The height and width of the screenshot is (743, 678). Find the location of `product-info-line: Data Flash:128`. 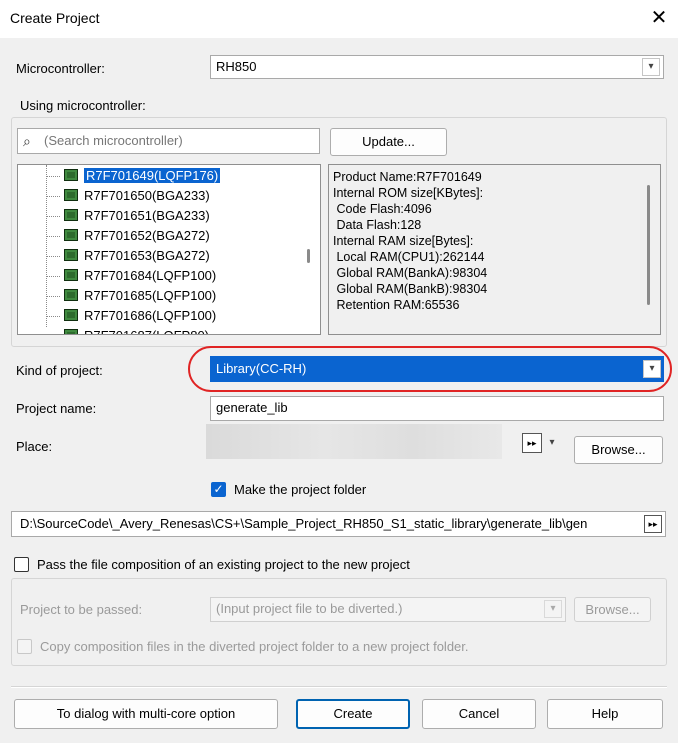

product-info-line: Data Flash:128 is located at coordinates (377, 225).